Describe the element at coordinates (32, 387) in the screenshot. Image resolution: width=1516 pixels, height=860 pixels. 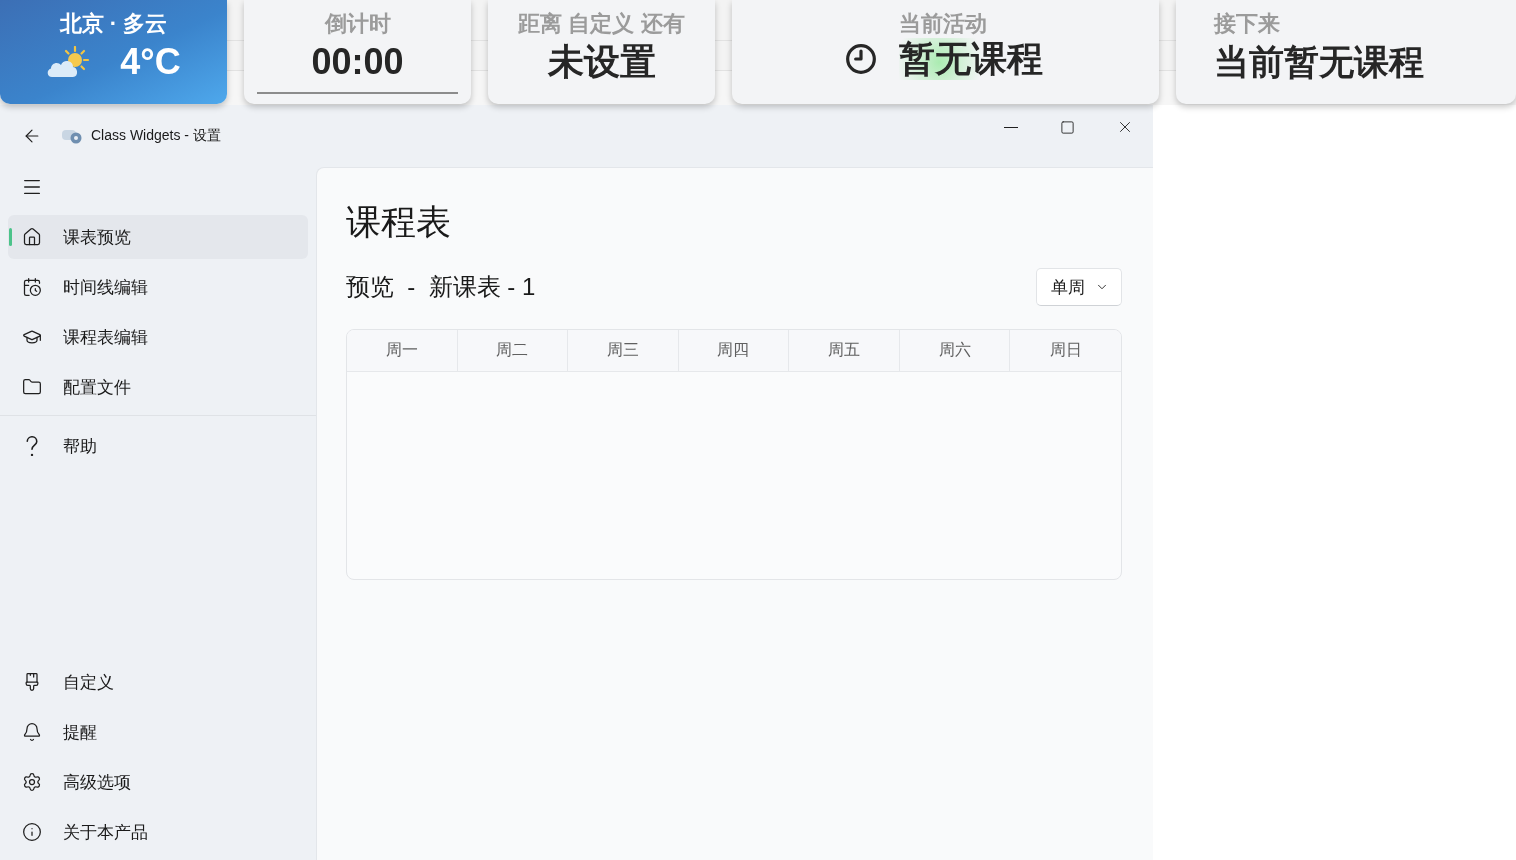
I see `folder-icon` at that location.